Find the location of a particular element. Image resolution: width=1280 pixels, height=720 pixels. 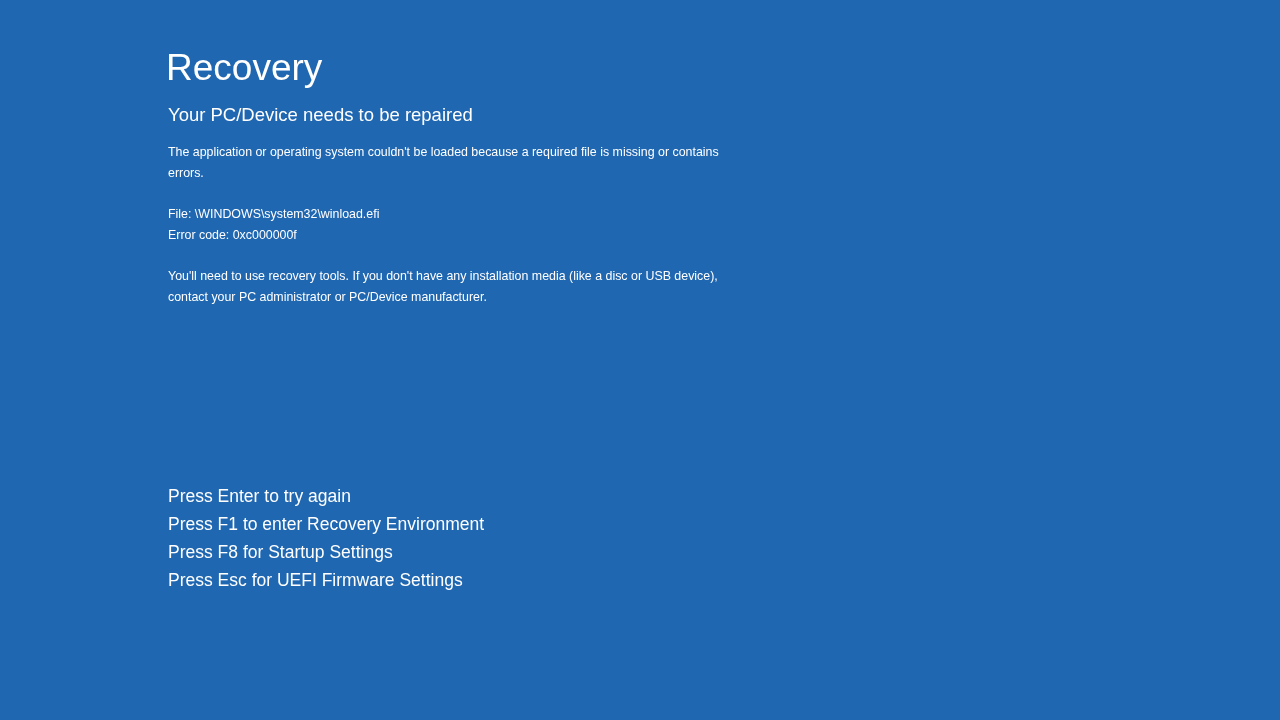

key-option-text: Press F1 to enter Recovery Environment is located at coordinates (326, 524).